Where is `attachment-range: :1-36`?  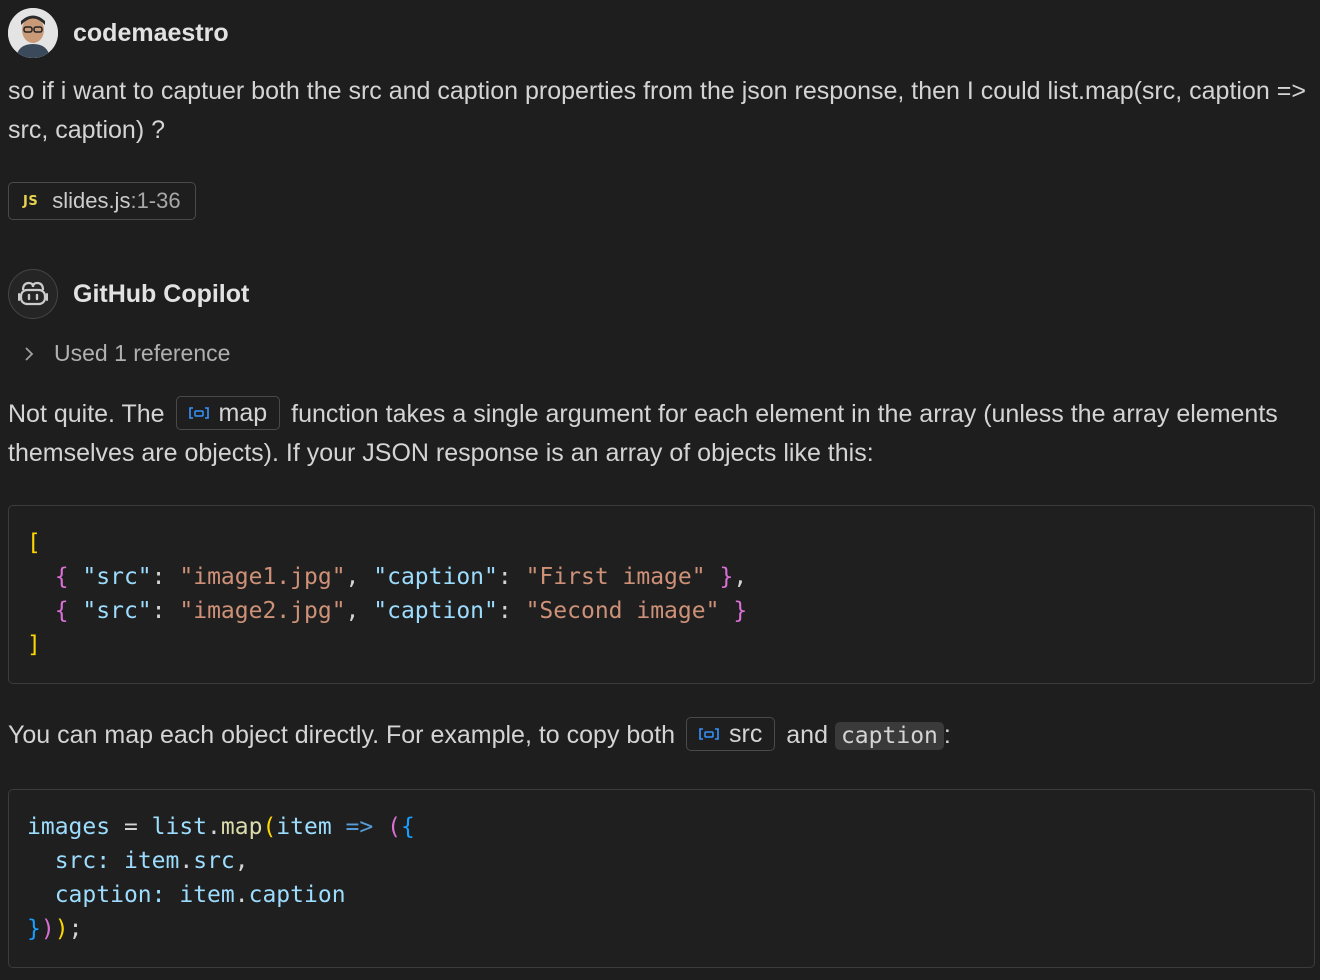 attachment-range: :1-36 is located at coordinates (155, 200).